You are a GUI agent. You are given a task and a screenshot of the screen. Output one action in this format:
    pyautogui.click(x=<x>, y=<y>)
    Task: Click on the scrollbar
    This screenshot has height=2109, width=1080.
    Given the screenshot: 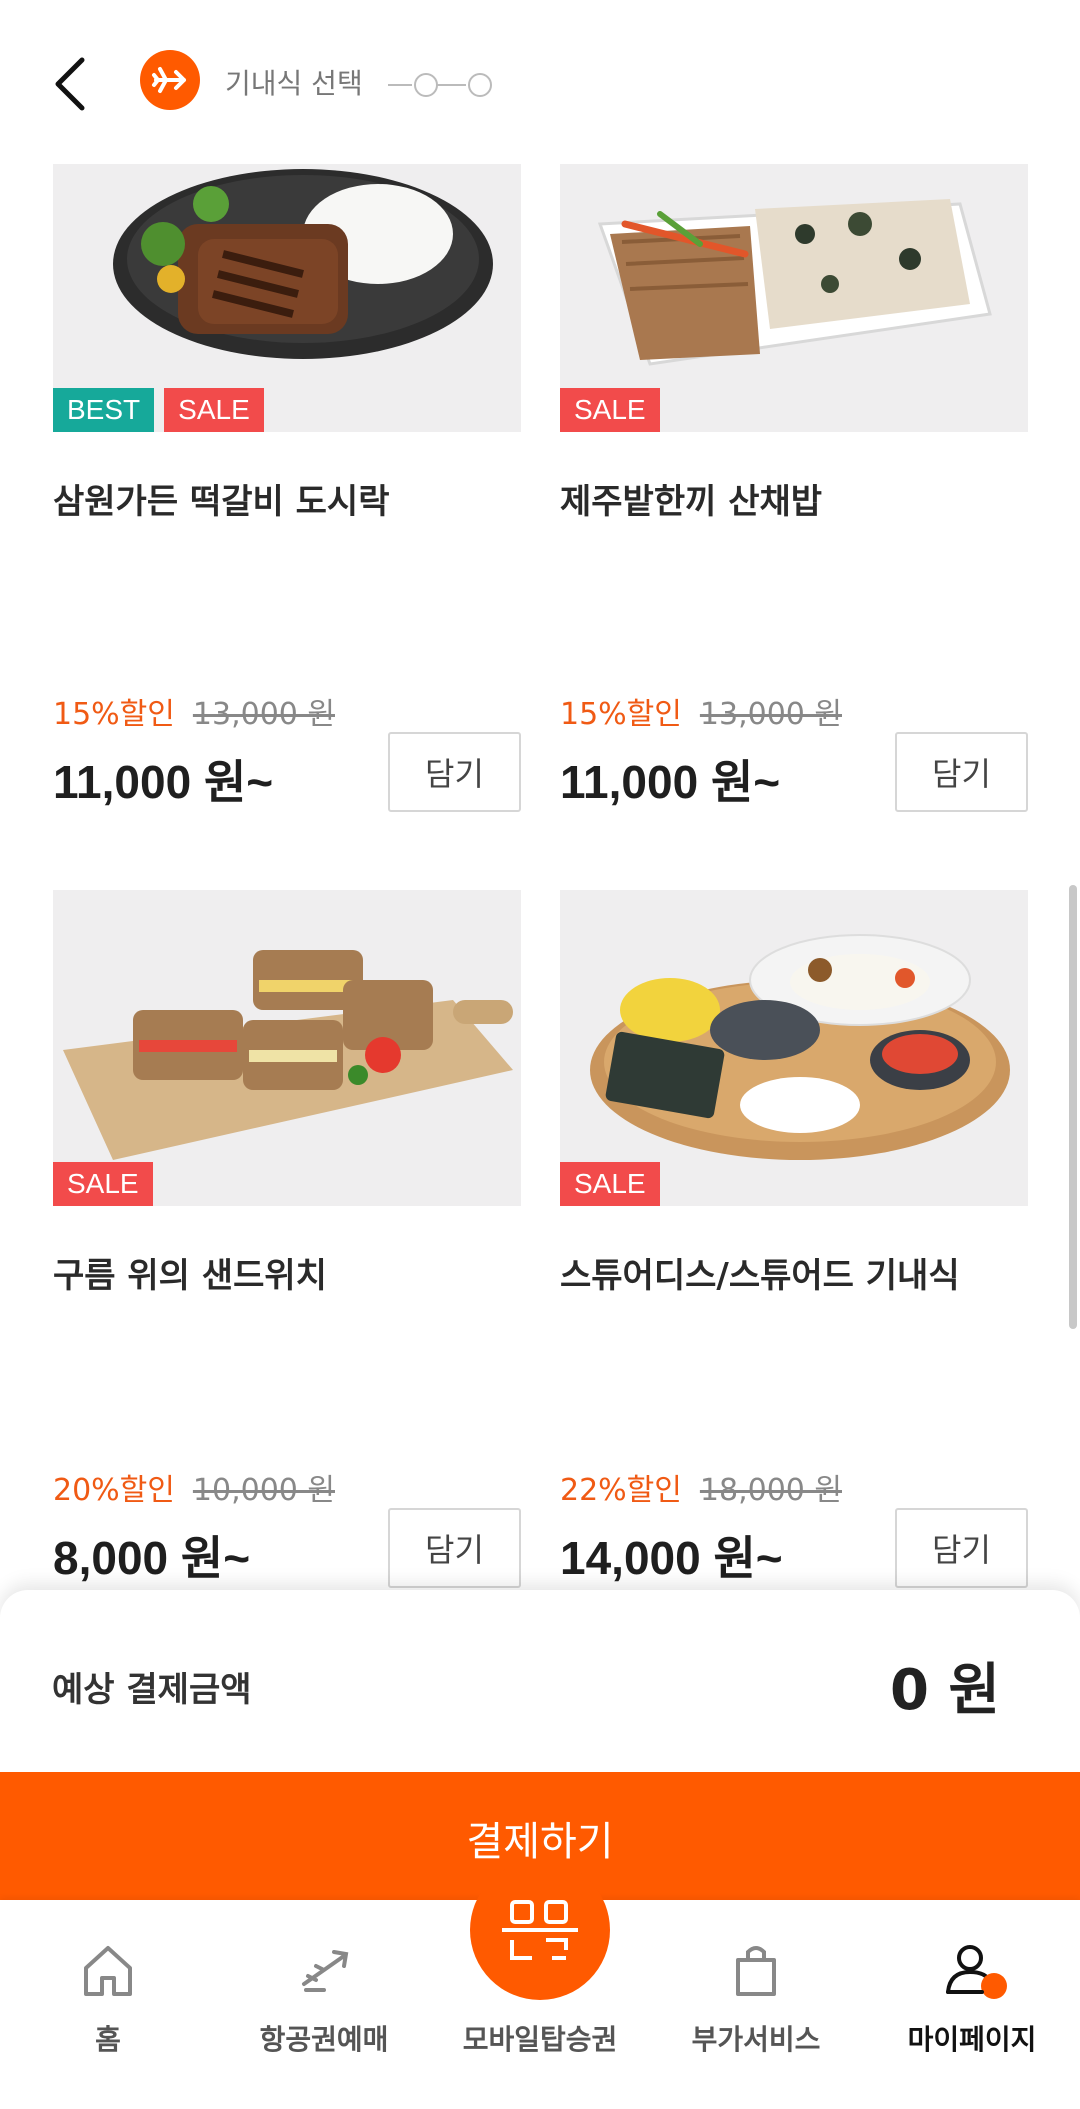 What is the action you would take?
    pyautogui.click(x=1073, y=1107)
    